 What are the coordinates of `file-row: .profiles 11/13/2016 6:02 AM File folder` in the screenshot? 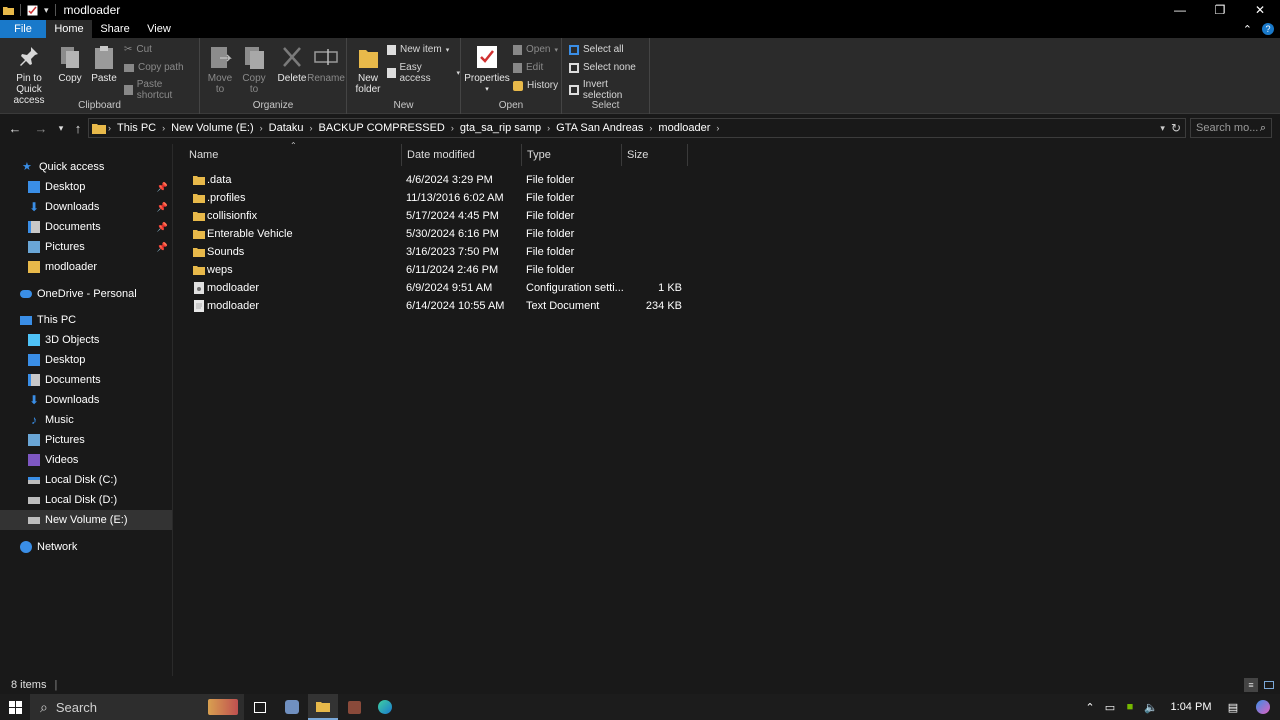 It's located at (438, 198).